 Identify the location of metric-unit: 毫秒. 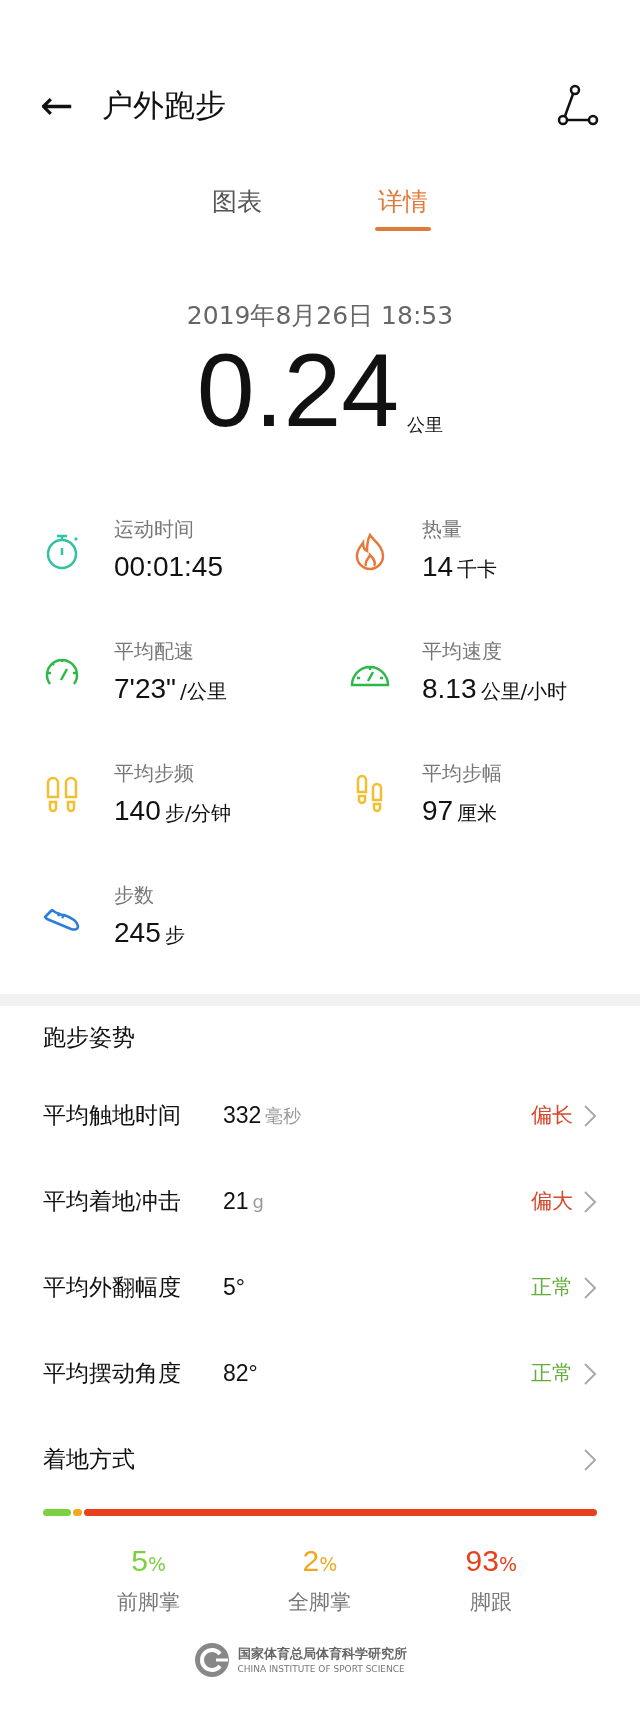
(283, 1116).